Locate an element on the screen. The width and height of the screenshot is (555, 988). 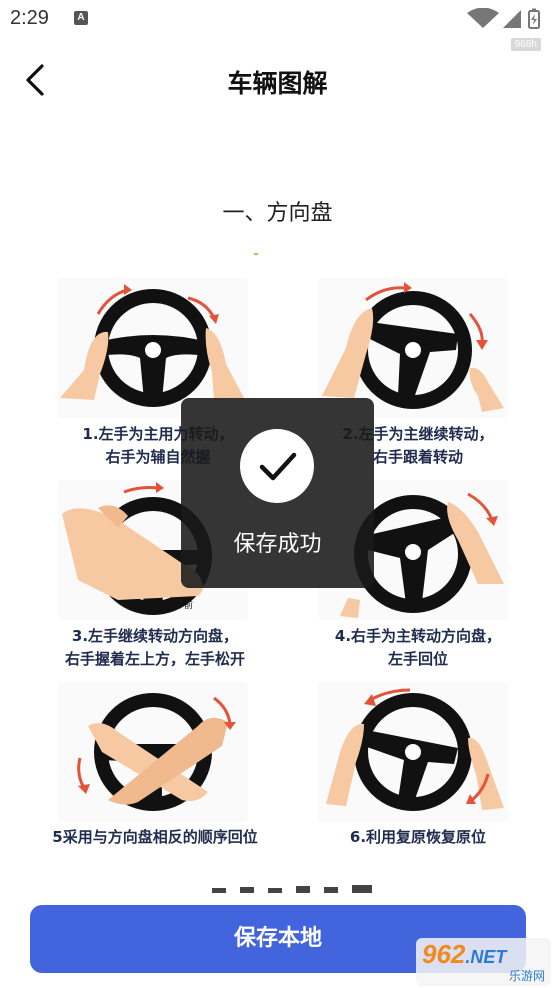
status-bar: 2:29 A is located at coordinates (277, 20).